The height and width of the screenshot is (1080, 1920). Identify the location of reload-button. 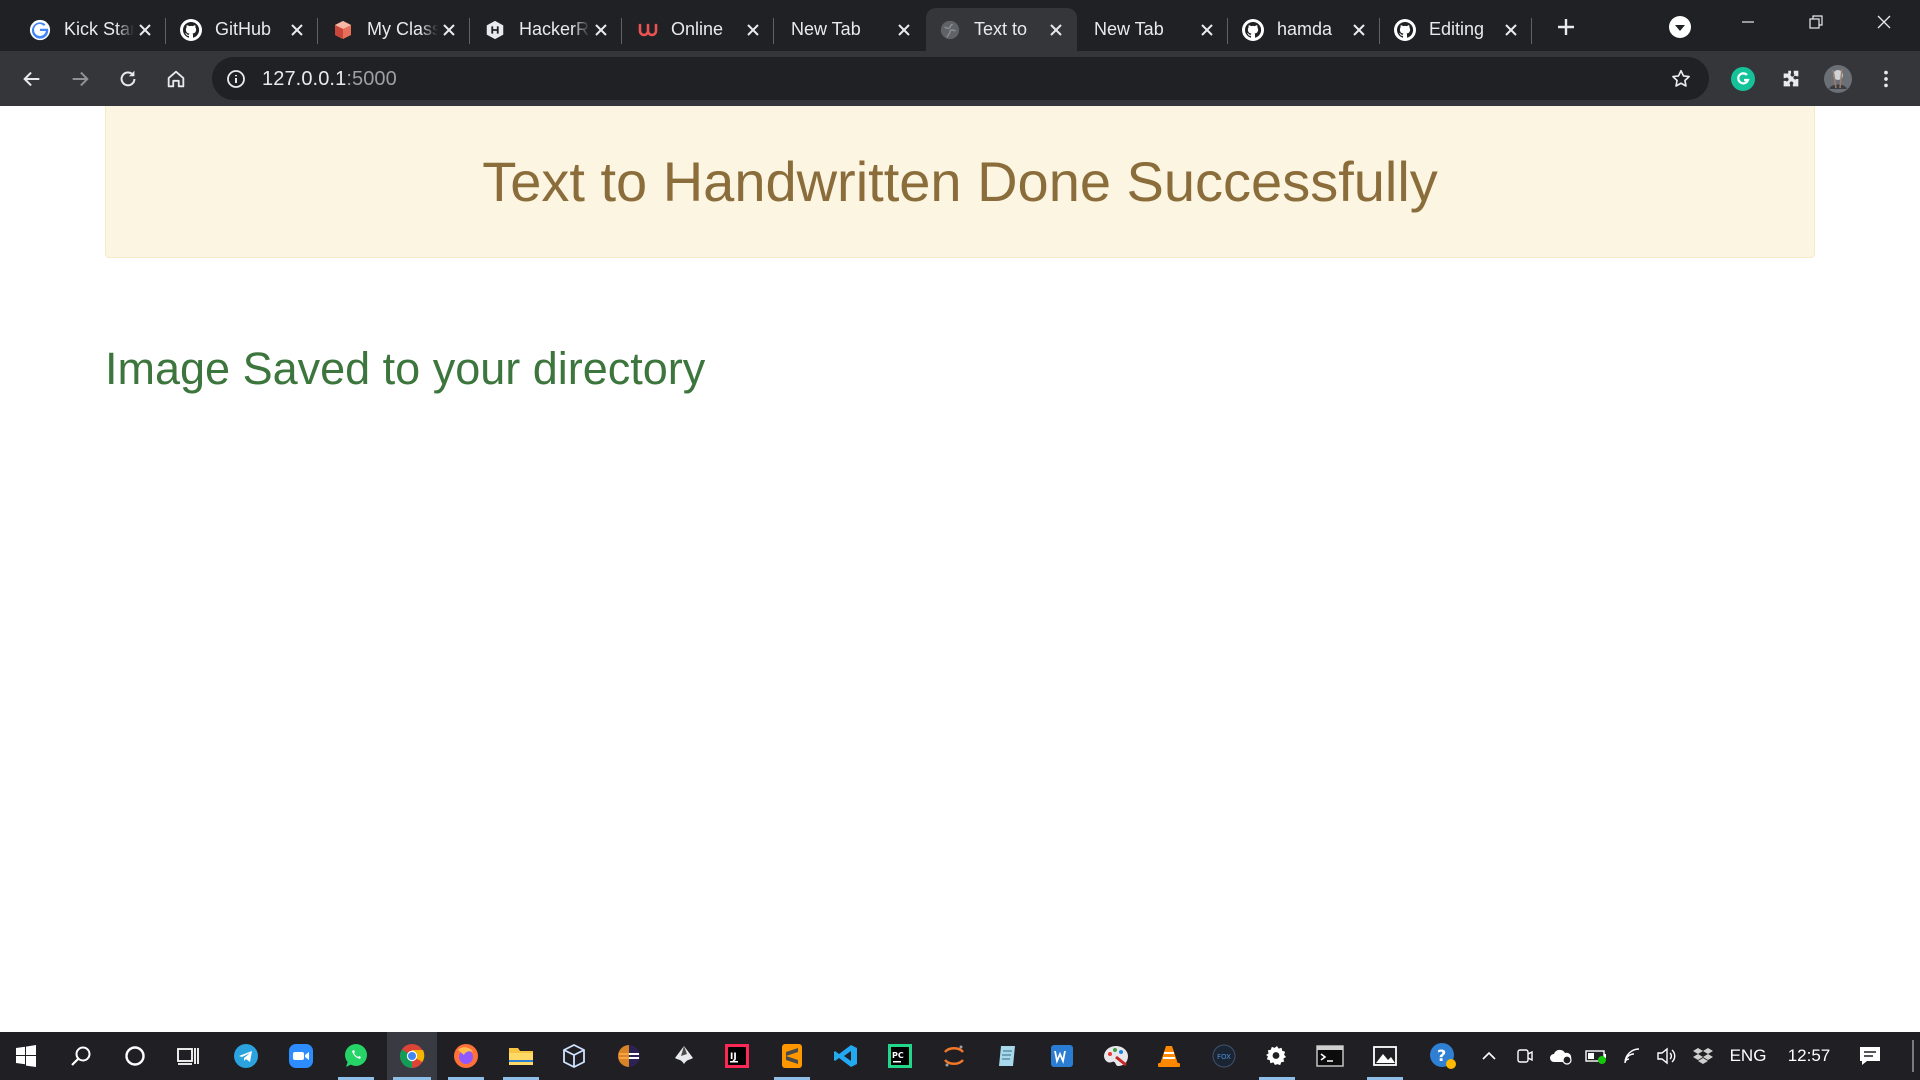
(128, 79).